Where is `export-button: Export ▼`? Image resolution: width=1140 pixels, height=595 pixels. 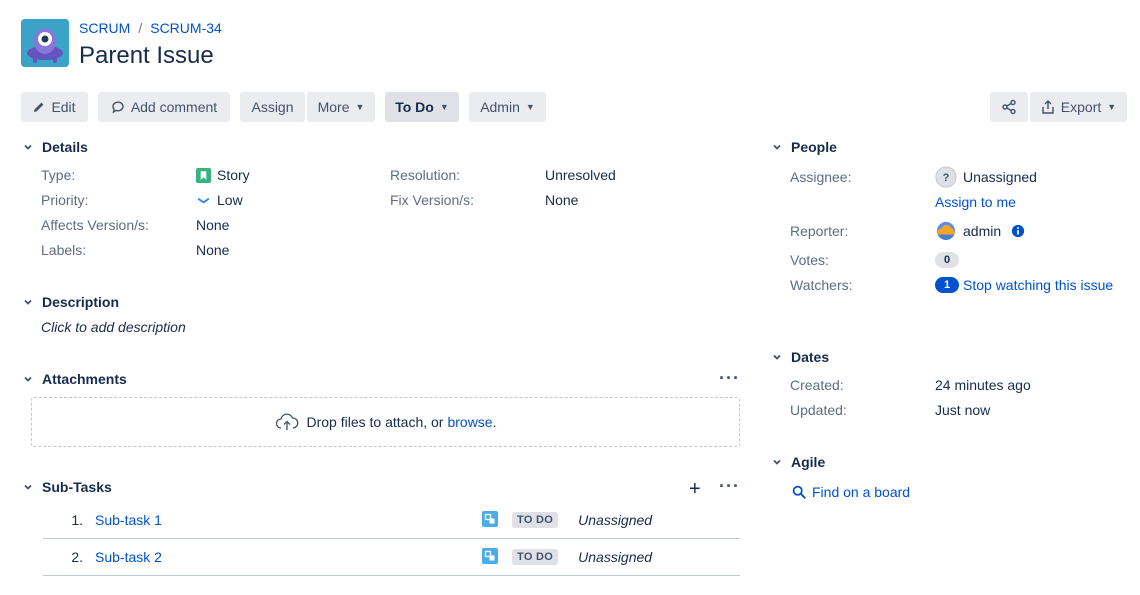
export-button: Export ▼ is located at coordinates (1078, 107).